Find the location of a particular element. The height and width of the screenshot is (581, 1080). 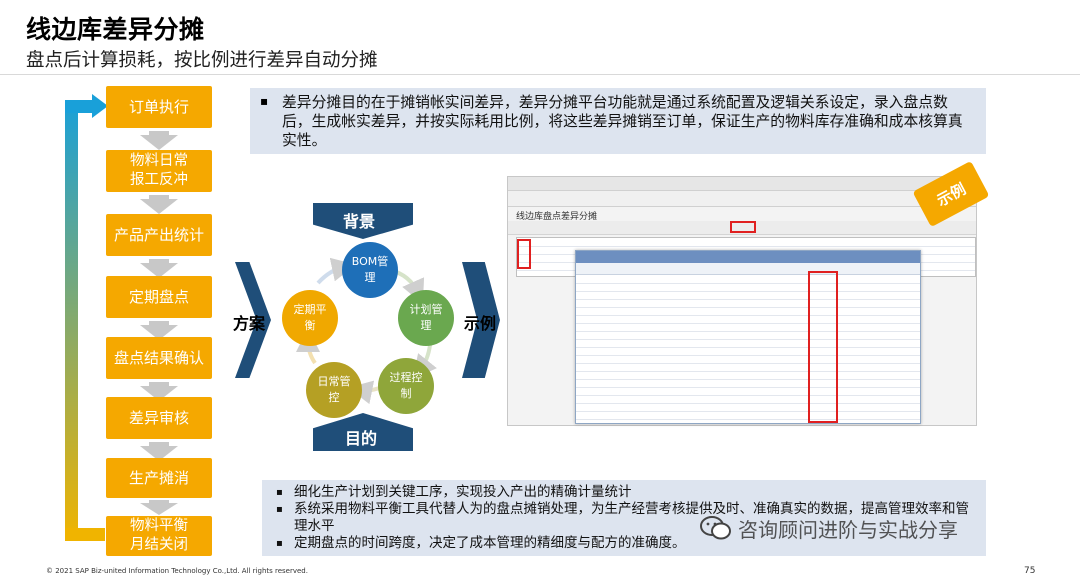

loop-arrow-top is located at coordinates (80, 106).